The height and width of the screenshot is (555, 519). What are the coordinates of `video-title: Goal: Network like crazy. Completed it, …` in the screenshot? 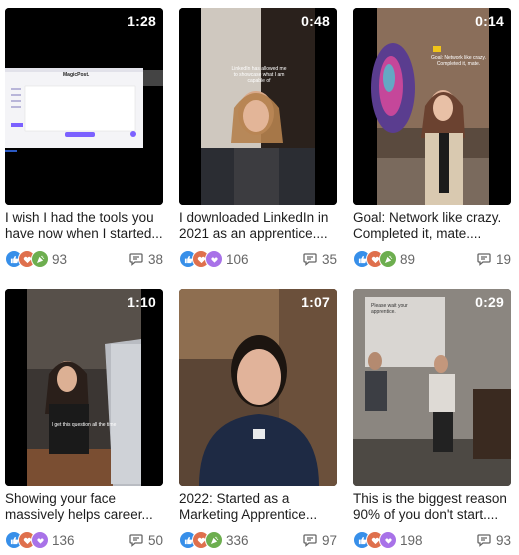 It's located at (432, 226).